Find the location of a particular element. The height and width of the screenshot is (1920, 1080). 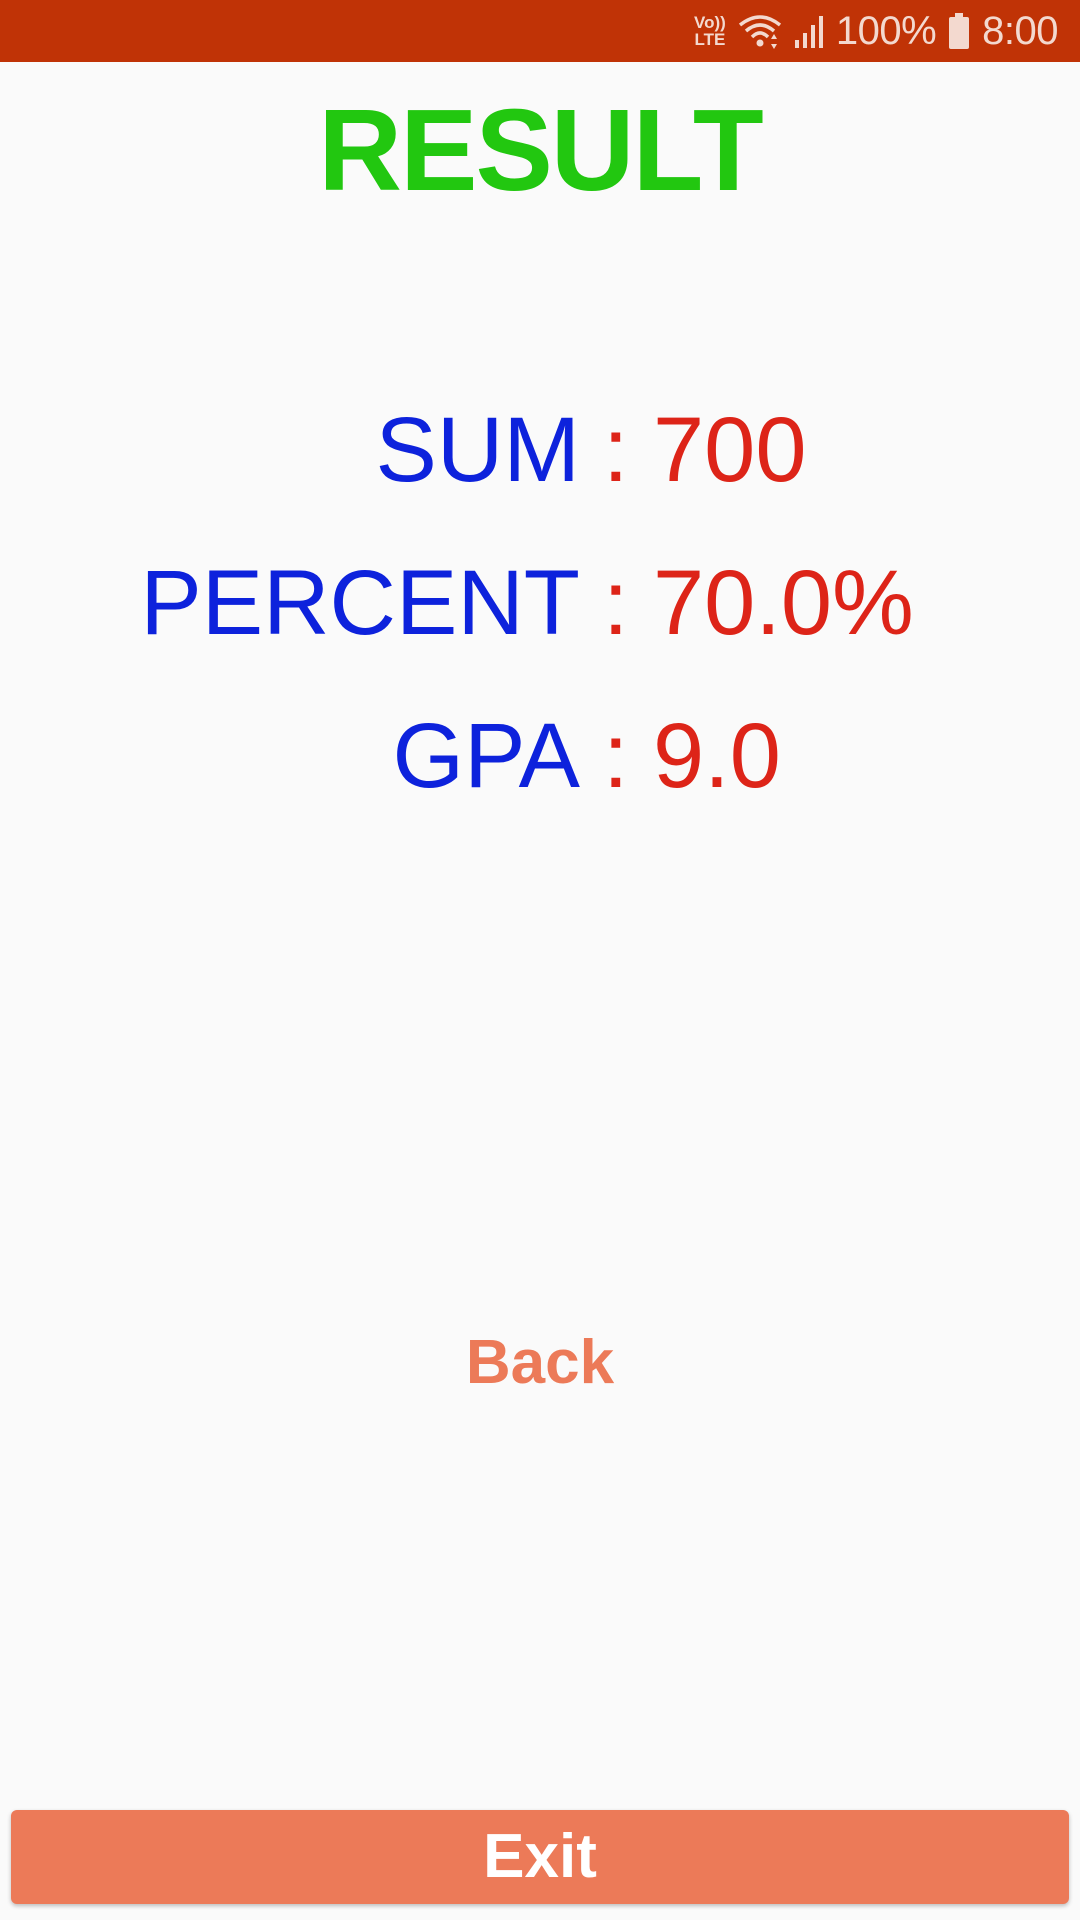

battery-percent: 100% is located at coordinates (886, 30).